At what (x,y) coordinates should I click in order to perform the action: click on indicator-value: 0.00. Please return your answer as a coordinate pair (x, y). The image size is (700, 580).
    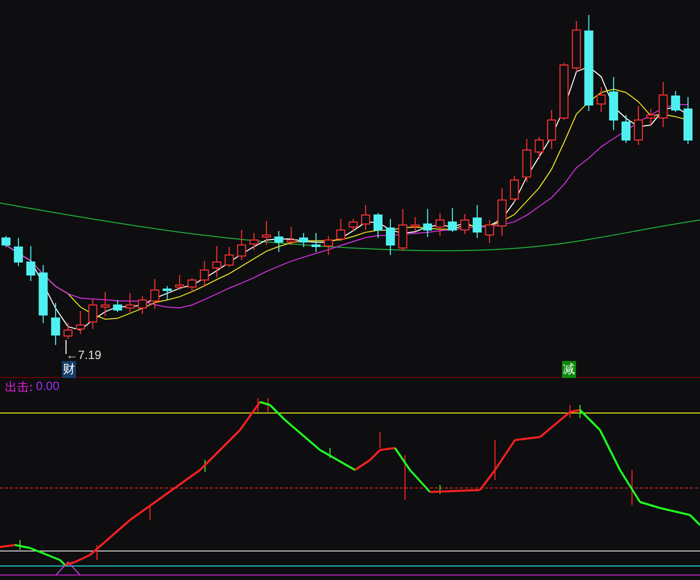
    Looking at the image, I should click on (48, 387).